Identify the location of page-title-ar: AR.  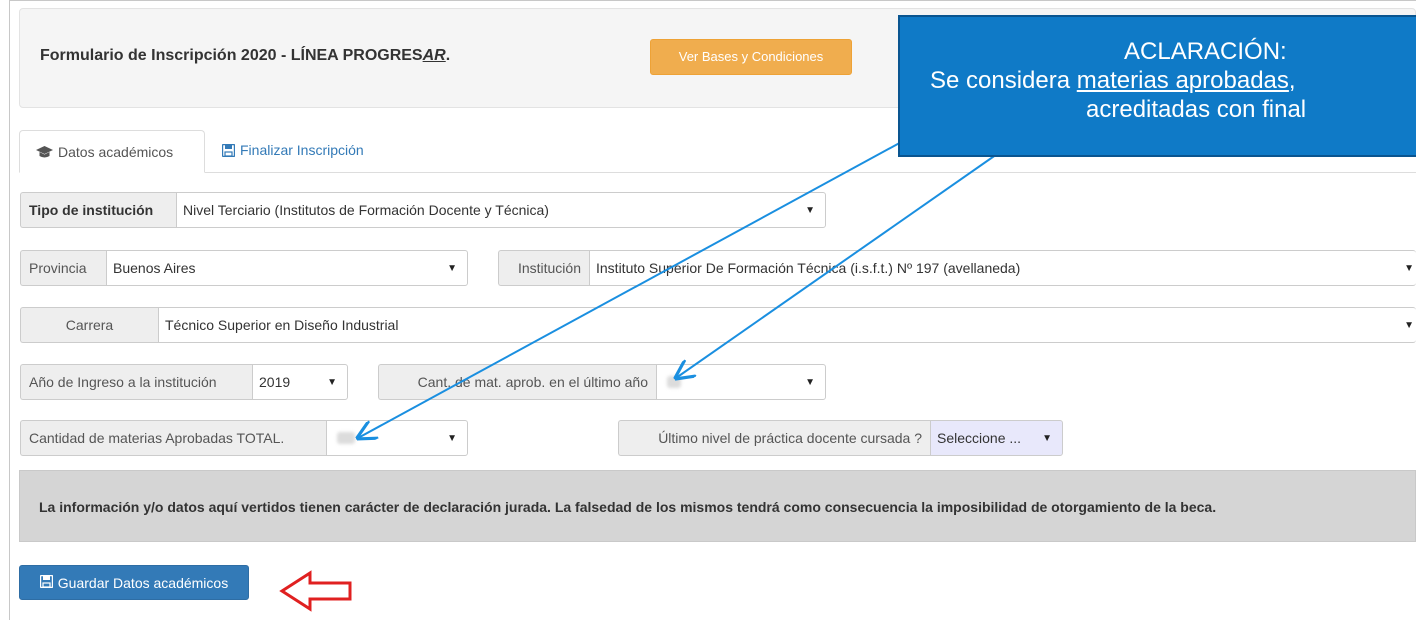
(434, 55).